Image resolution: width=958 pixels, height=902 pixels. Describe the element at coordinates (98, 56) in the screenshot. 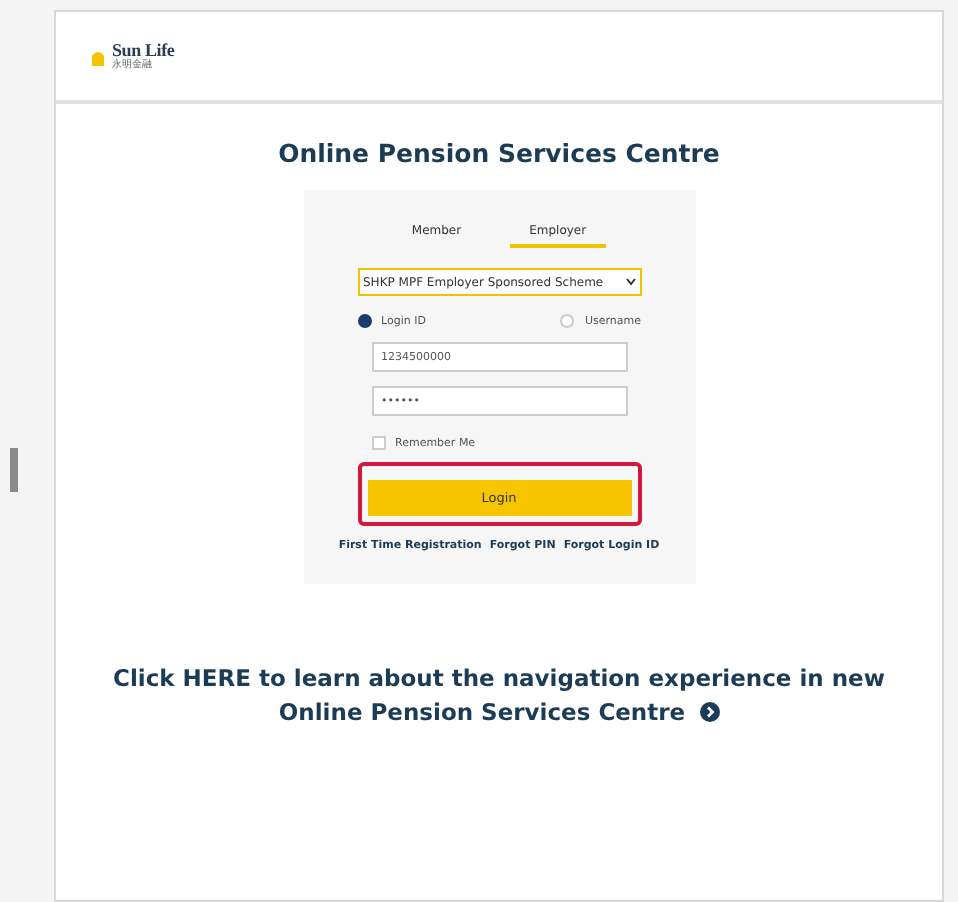

I see `sun-logo-icon` at that location.